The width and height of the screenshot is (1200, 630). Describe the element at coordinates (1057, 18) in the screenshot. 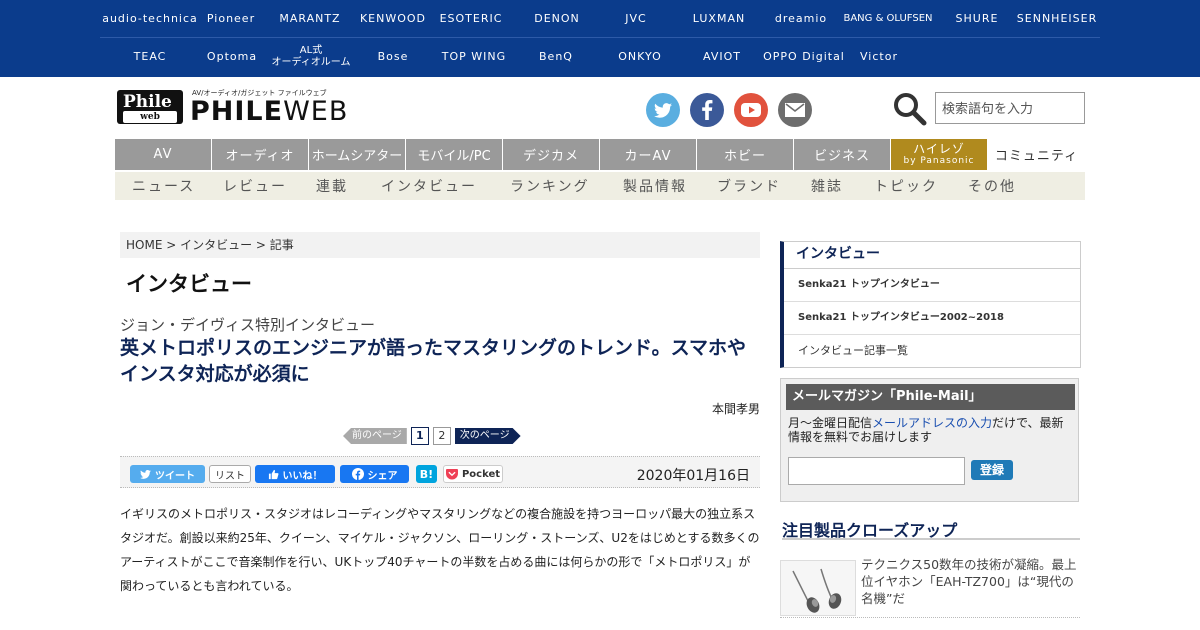

I see `brand-link-sennheiser: SENNHEISER` at that location.